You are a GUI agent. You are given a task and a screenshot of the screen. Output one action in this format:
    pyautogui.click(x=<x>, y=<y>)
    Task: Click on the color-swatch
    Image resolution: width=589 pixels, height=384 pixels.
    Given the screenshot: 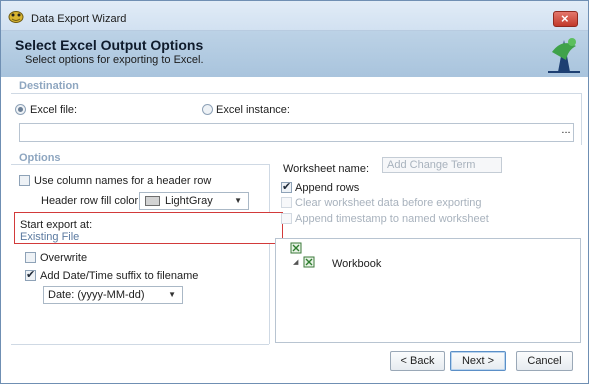 What is the action you would take?
    pyautogui.click(x=152, y=201)
    